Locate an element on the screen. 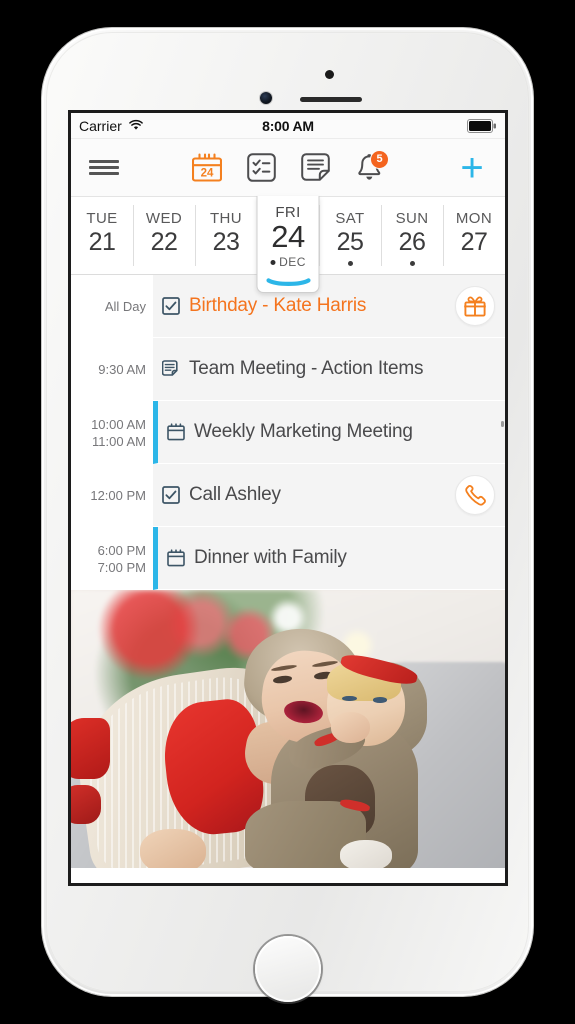  day-number: 25 is located at coordinates (350, 241).